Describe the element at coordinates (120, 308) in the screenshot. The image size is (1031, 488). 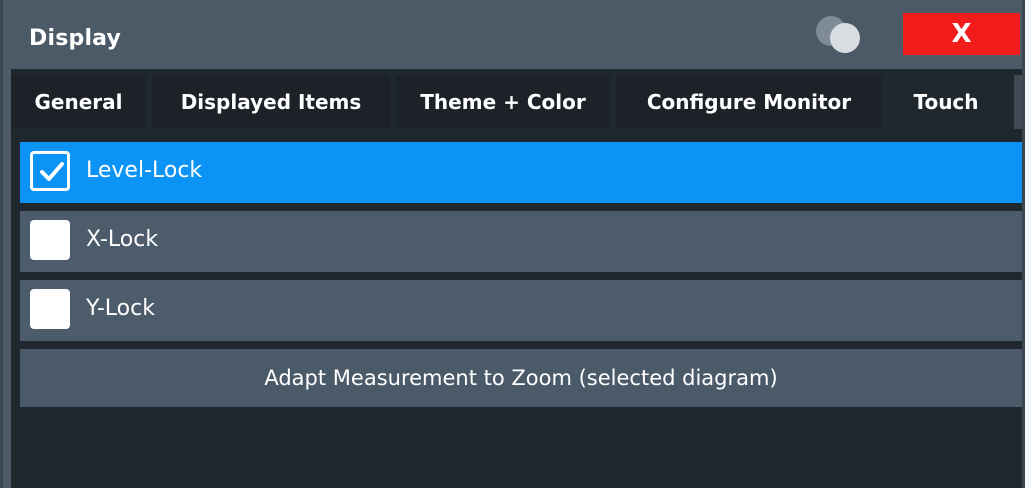
I see `y-lock-label: Y-Lock` at that location.